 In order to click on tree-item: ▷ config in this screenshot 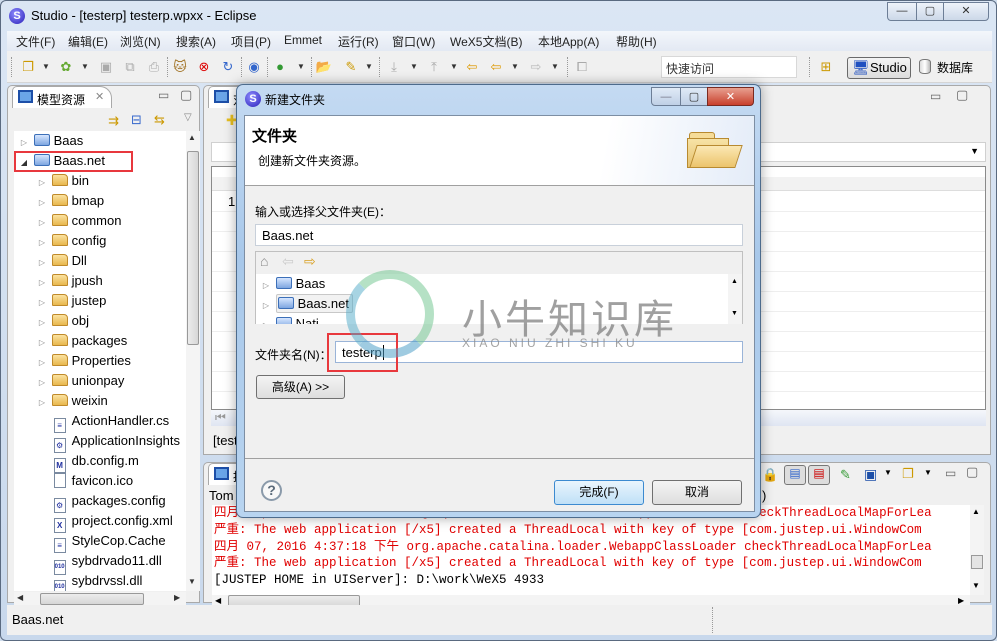, I will do `click(71, 241)`.